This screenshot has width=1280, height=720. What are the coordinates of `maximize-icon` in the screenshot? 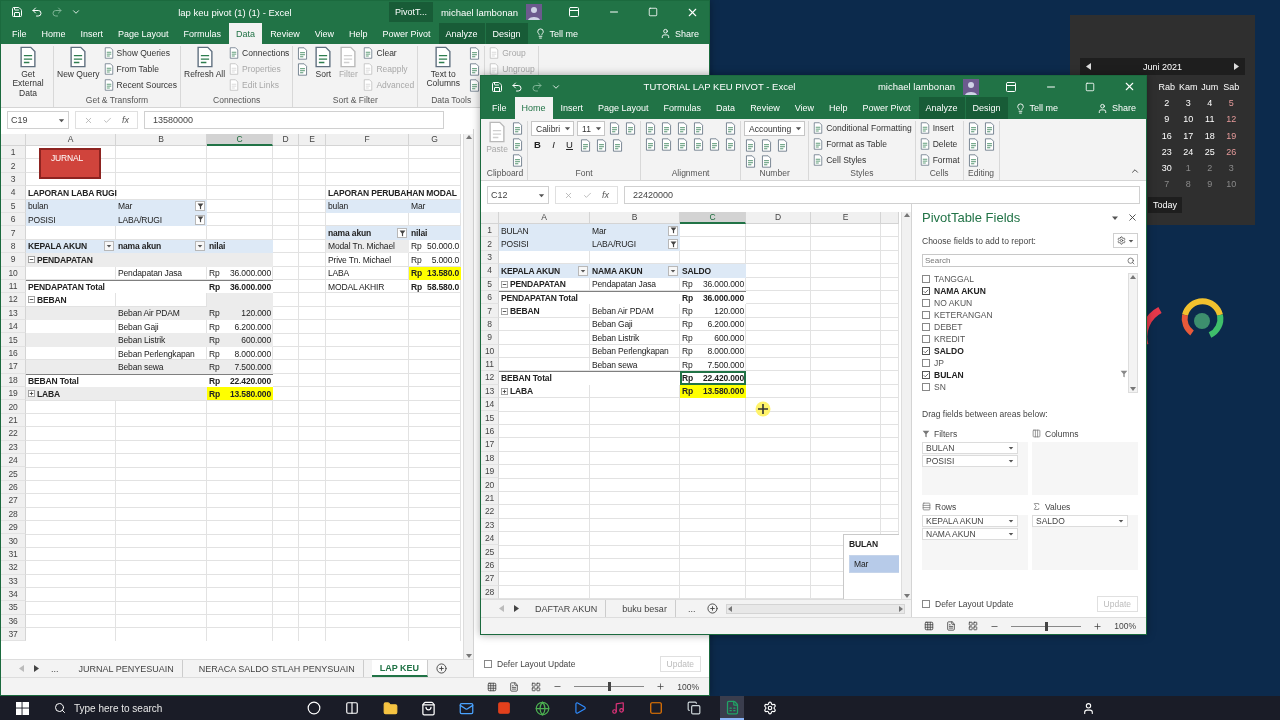 It's located at (653, 12).